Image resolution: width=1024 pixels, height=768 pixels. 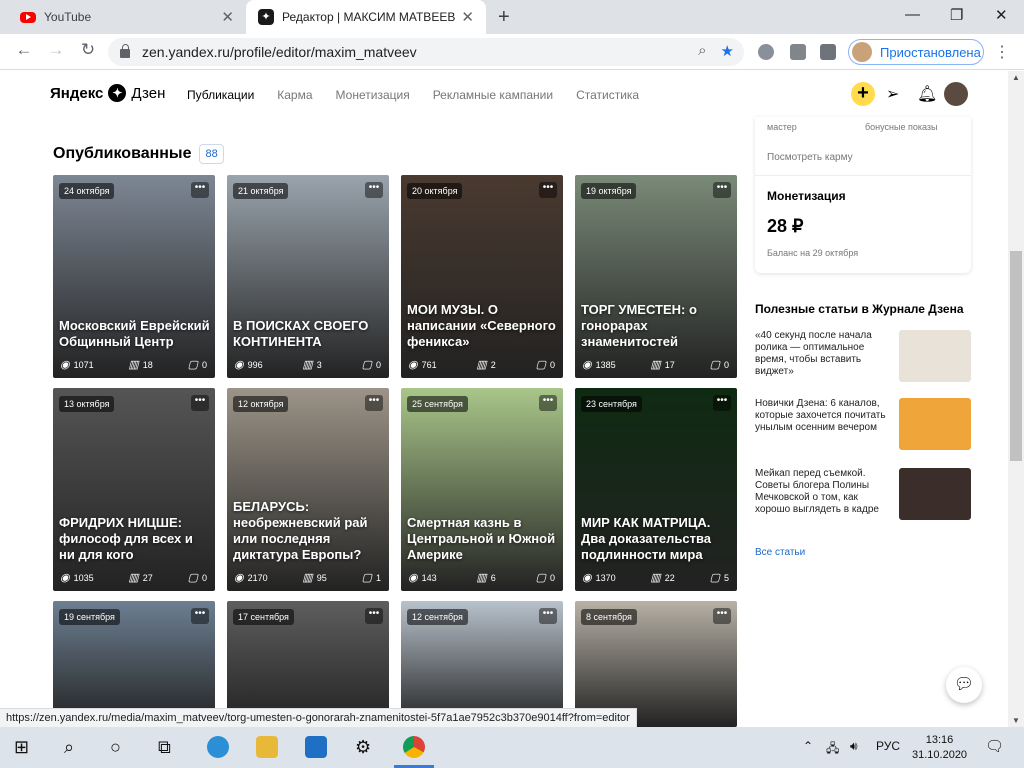 What do you see at coordinates (294, 95) in the screenshot?
I see `nav-karma: Карма` at bounding box center [294, 95].